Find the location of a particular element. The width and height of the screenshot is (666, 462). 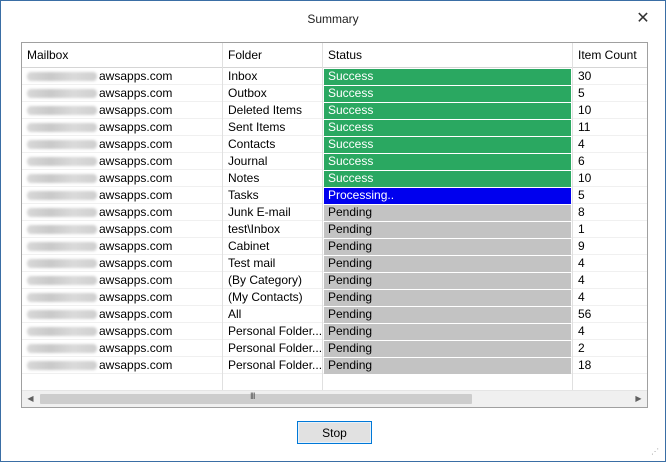

table-row: awsapps.com Contacts Success 4 is located at coordinates (334, 144).